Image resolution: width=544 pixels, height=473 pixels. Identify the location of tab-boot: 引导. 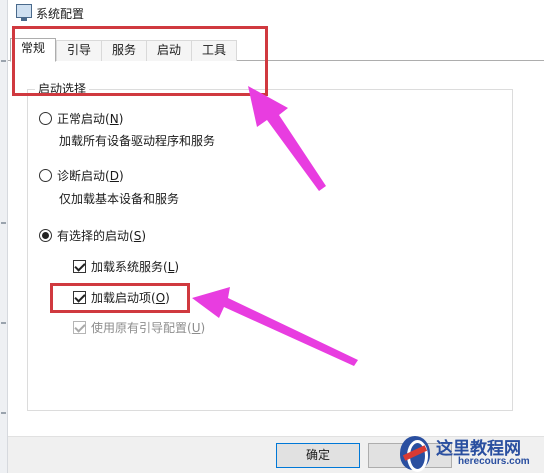
(79, 50).